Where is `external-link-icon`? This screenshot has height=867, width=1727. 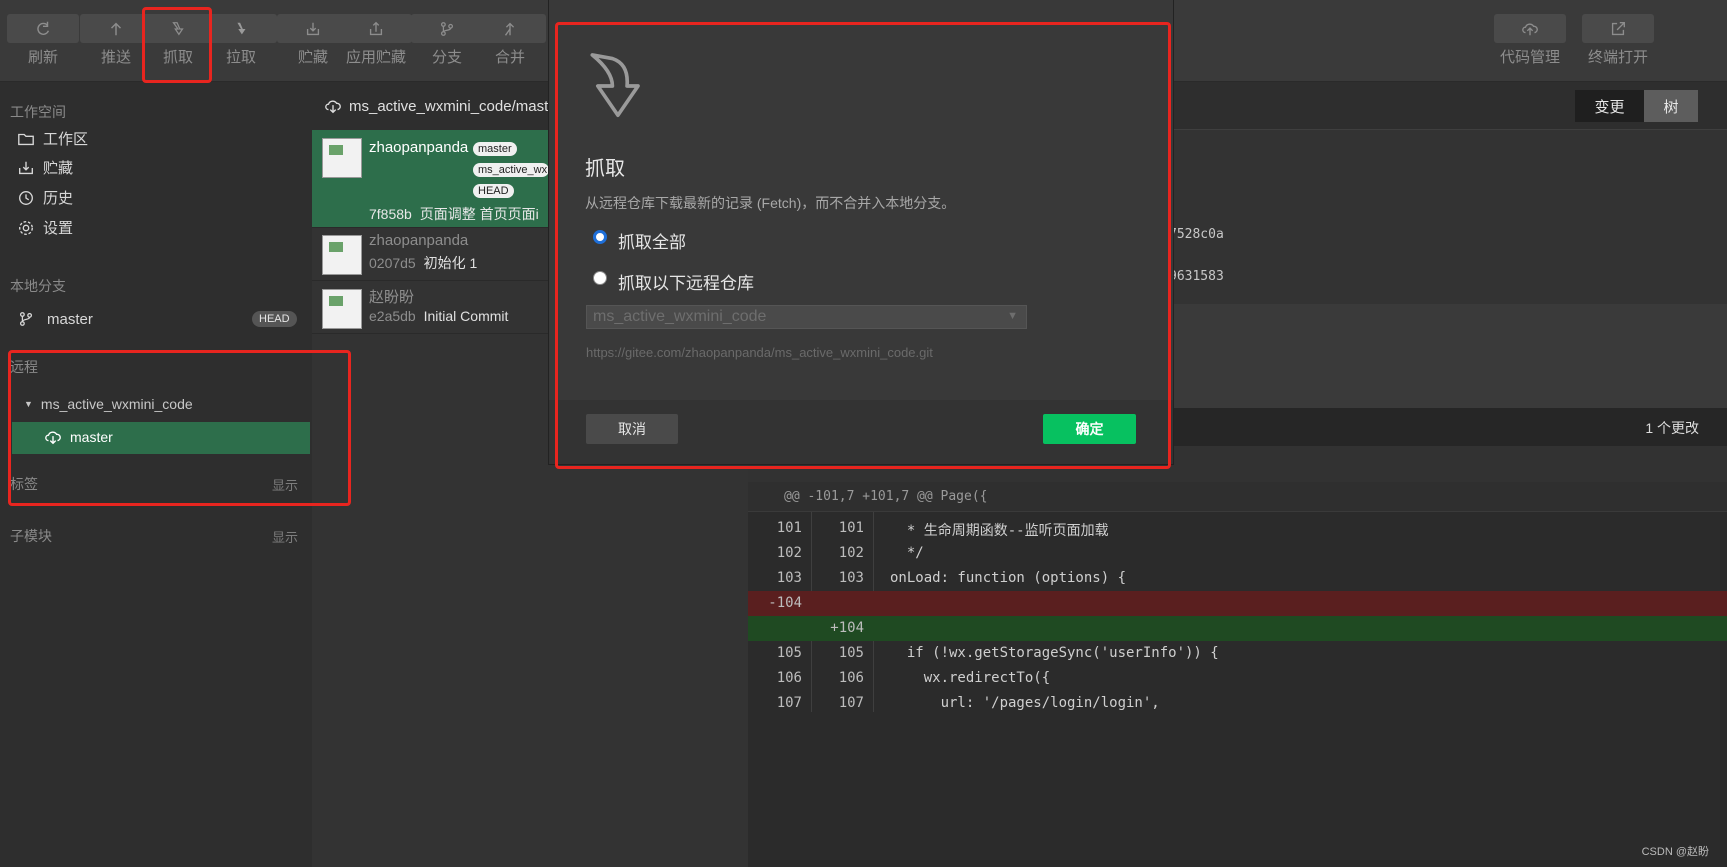
external-link-icon is located at coordinates (1618, 28).